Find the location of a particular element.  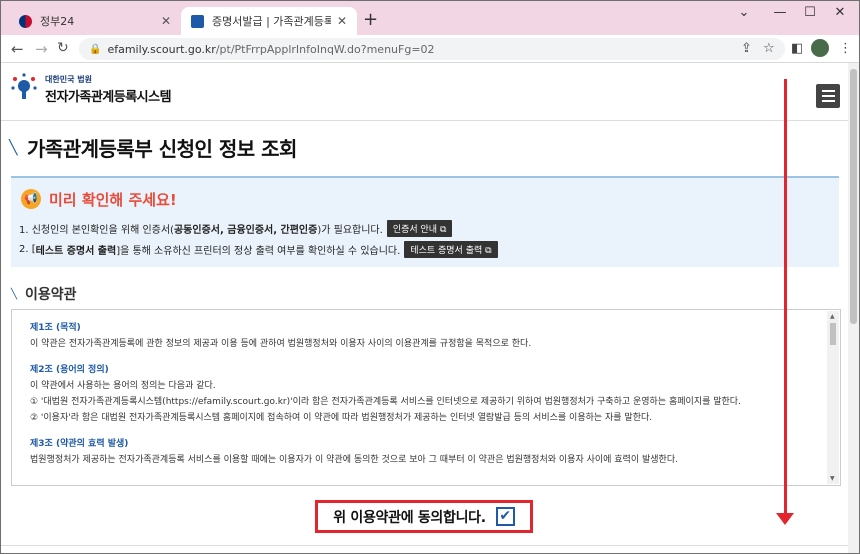

terms-section-title-text: 이용약관 is located at coordinates (51, 295).